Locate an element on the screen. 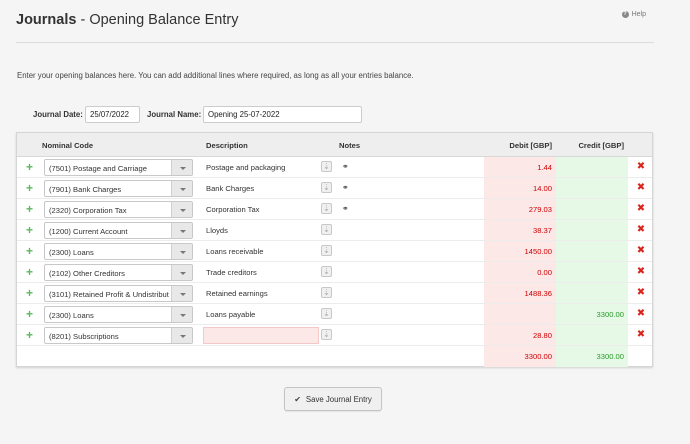  nominal-code-select: (2102) Other Creditors is located at coordinates (118, 272).